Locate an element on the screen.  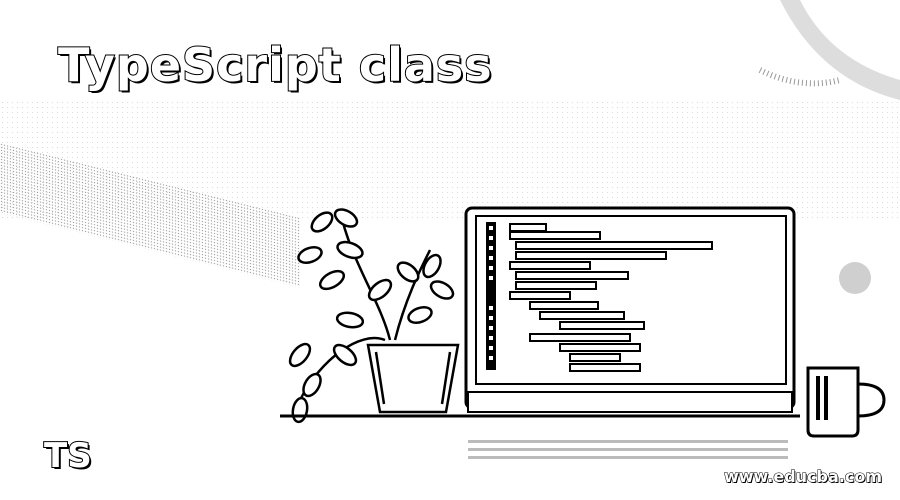
decor-dot is located at coordinates (855, 278).